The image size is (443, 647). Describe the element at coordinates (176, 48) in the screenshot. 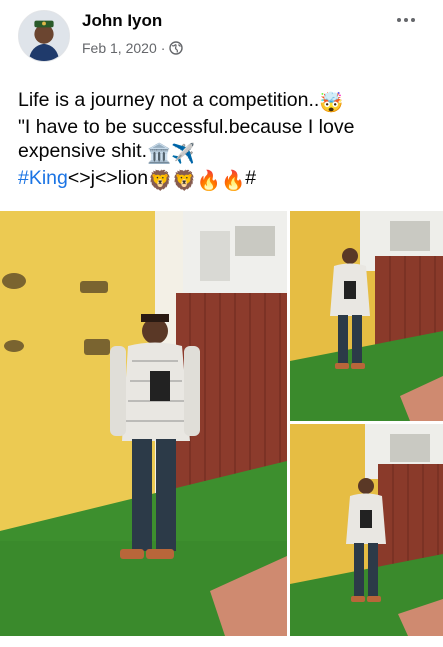

I see `globe-icon` at that location.